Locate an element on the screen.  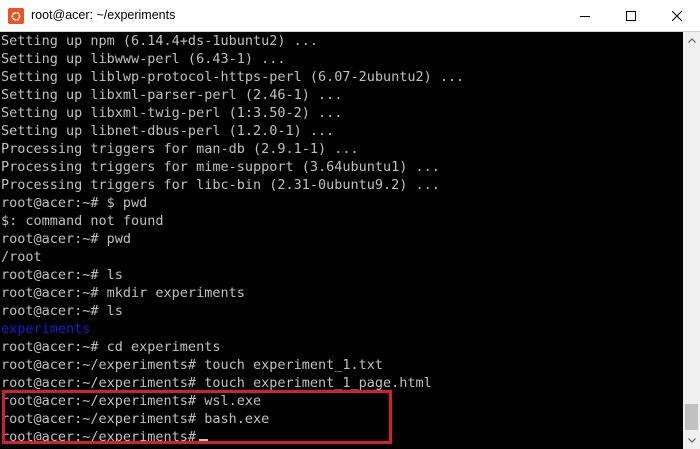
terminal-line: root@acer:~# cd experiments is located at coordinates (111, 347).